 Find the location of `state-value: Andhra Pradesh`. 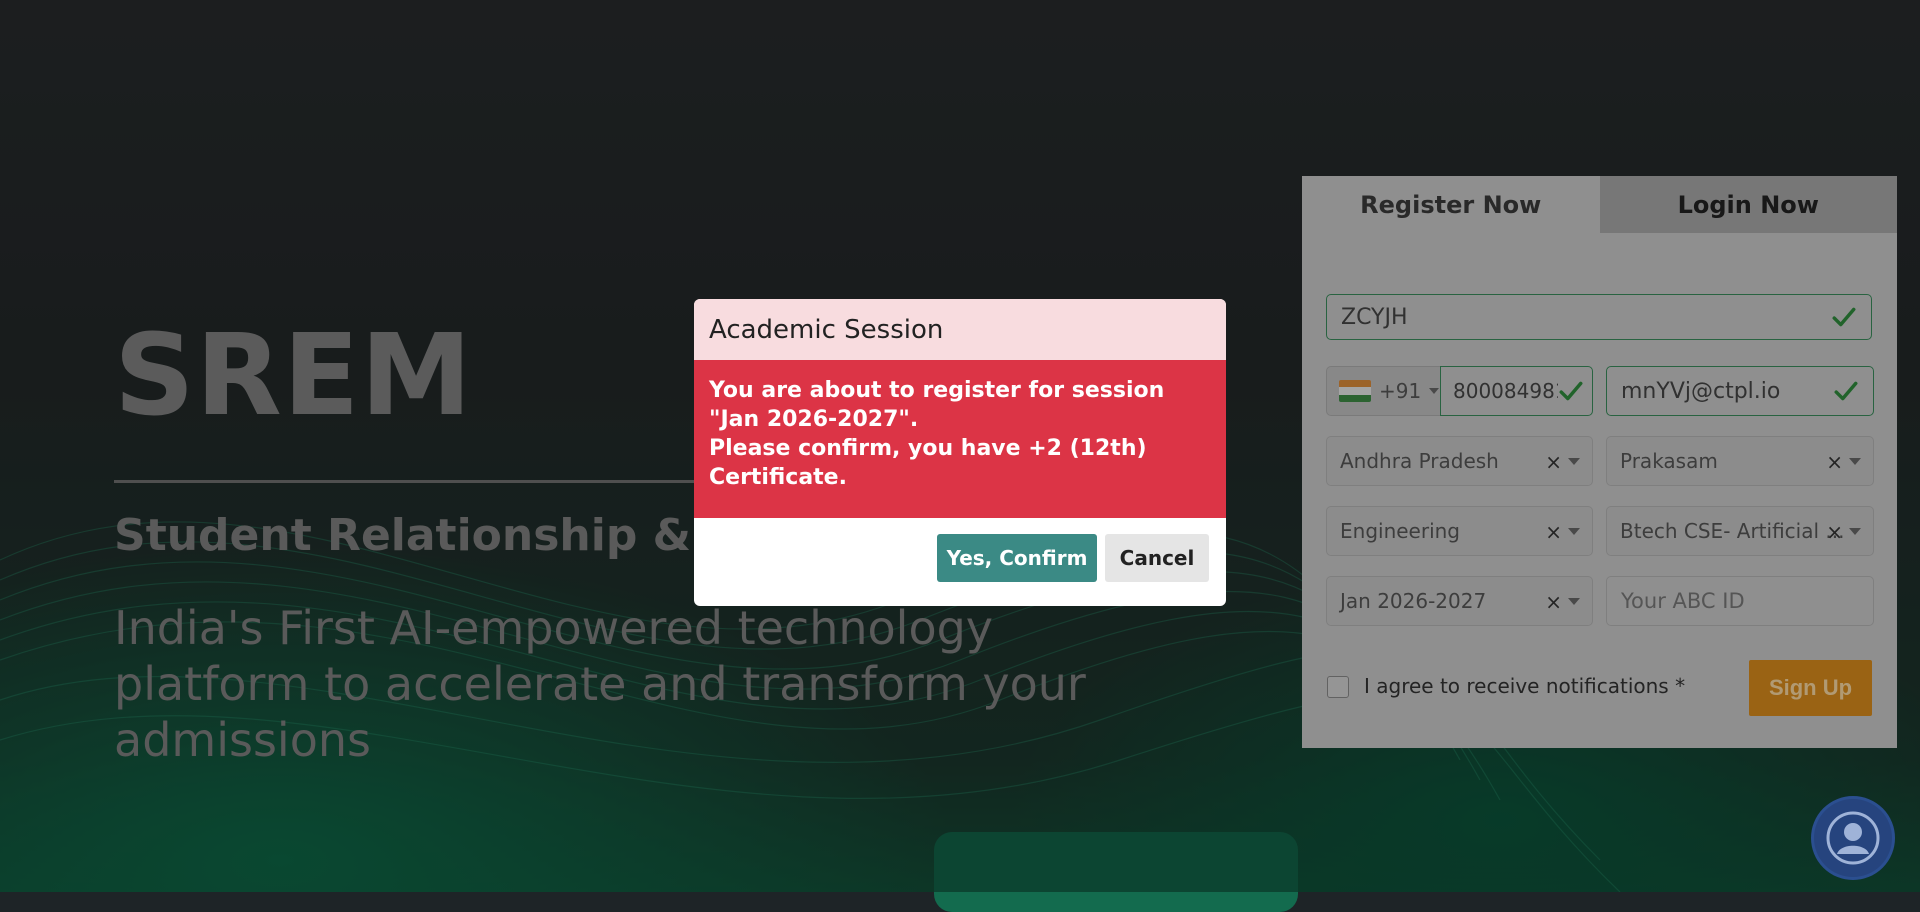

state-value: Andhra Pradesh is located at coordinates (1419, 461).